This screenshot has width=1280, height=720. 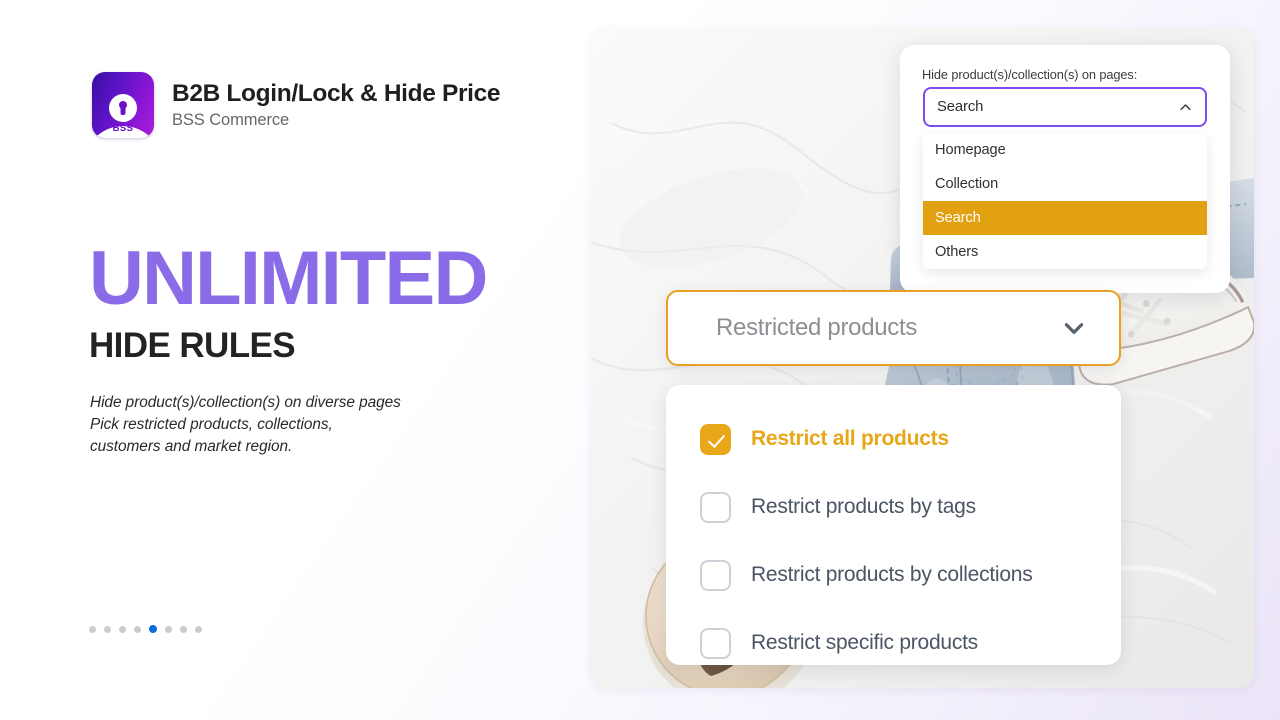 I want to click on rule-label: Restrict all products, so click(x=850, y=438).